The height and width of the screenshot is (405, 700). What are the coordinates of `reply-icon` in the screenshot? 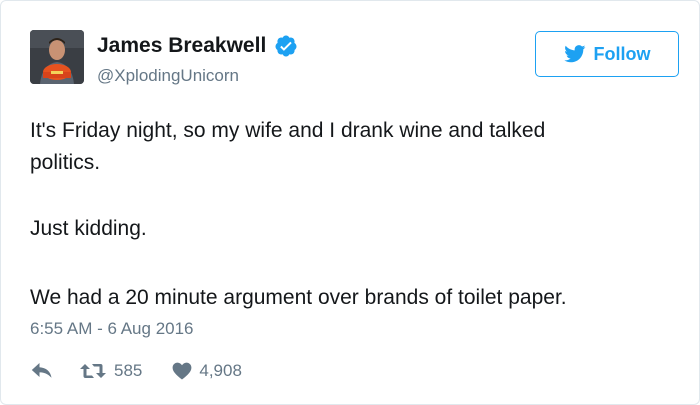 It's located at (41, 370).